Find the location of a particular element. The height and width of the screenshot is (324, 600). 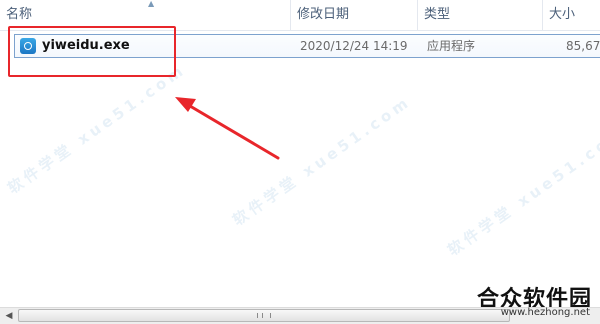

brand-url: www.hezhong.net is located at coordinates (545, 312).